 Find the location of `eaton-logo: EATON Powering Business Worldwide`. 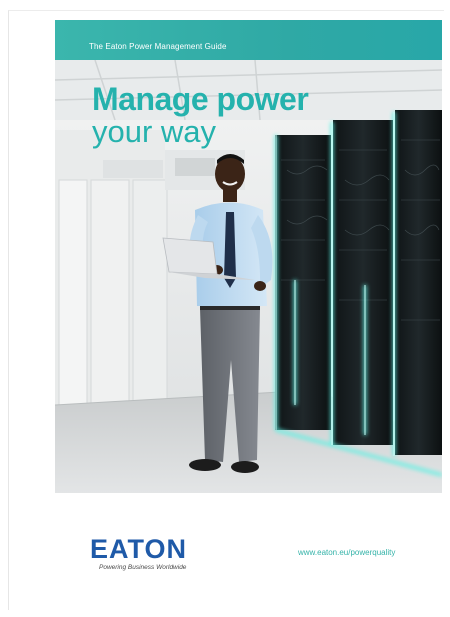

eaton-logo: EATON Powering Business Worldwide is located at coordinates (138, 553).